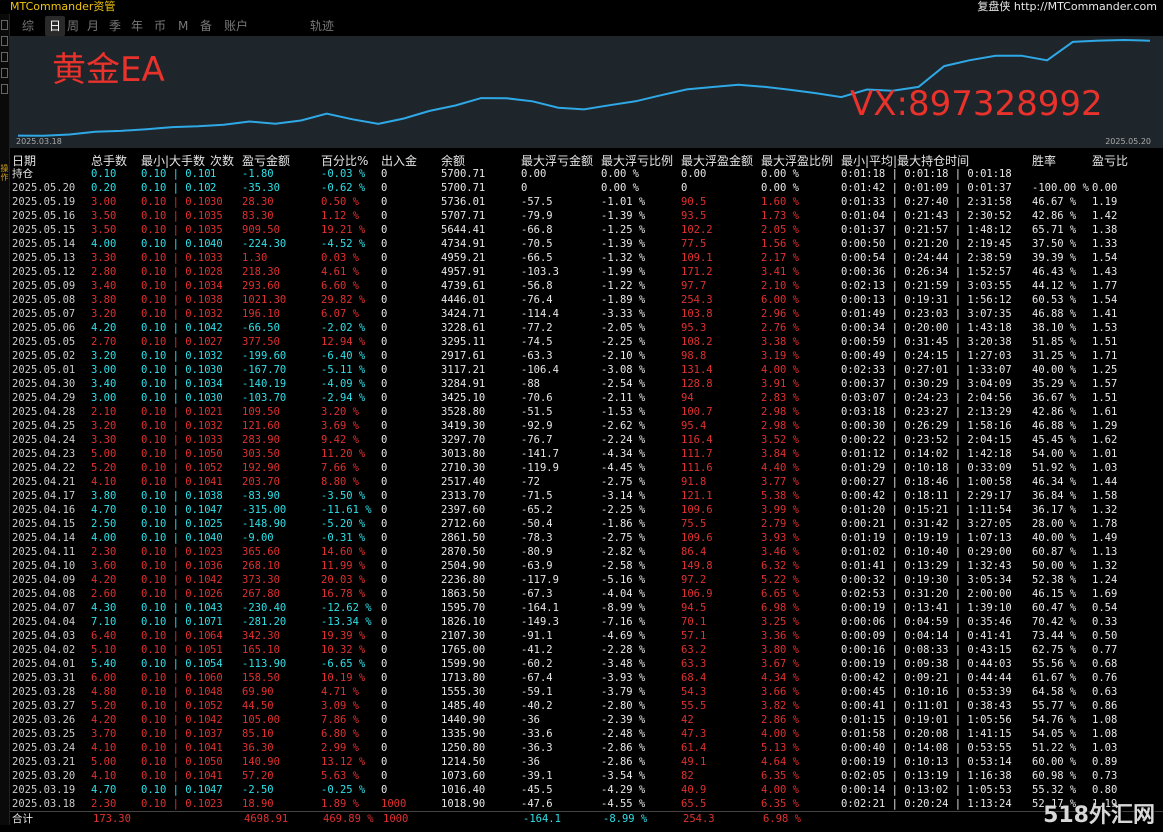 This screenshot has width=1163, height=832. Describe the element at coordinates (266, 819) in the screenshot. I see `total-pnl: 4698.91` at that location.